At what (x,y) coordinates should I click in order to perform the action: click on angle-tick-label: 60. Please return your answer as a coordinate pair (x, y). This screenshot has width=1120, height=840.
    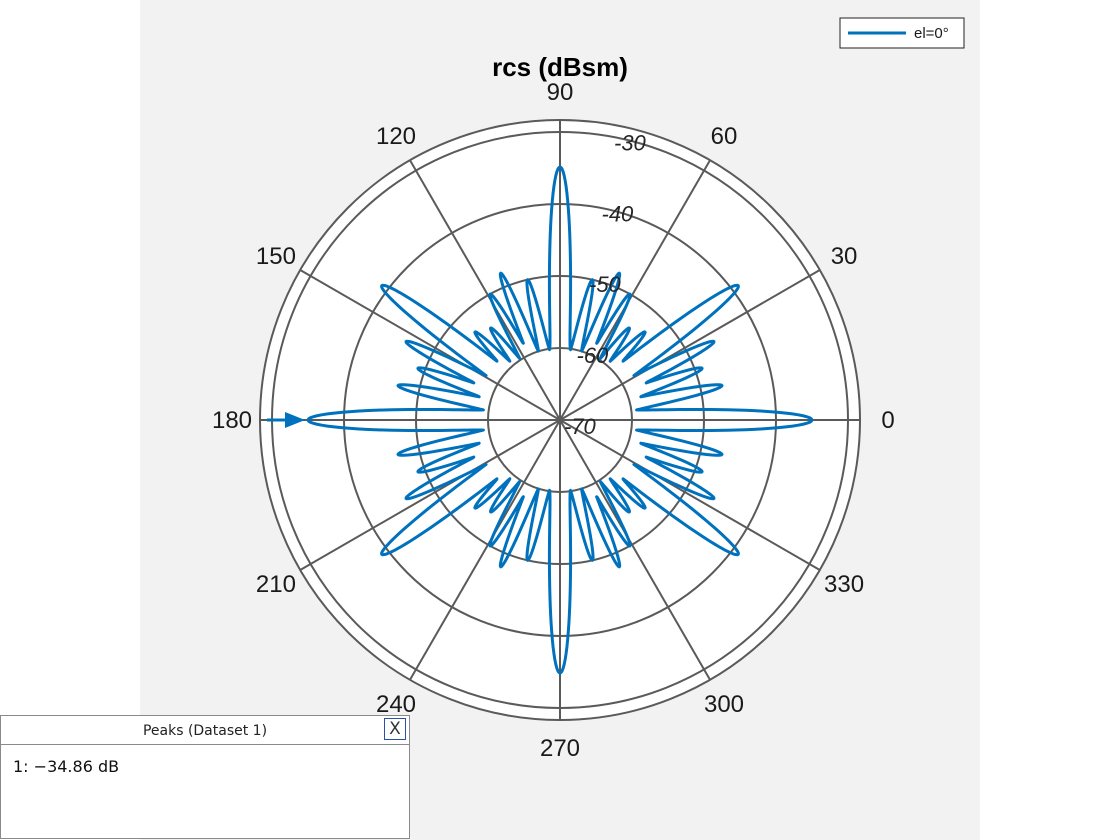
    Looking at the image, I should click on (724, 136).